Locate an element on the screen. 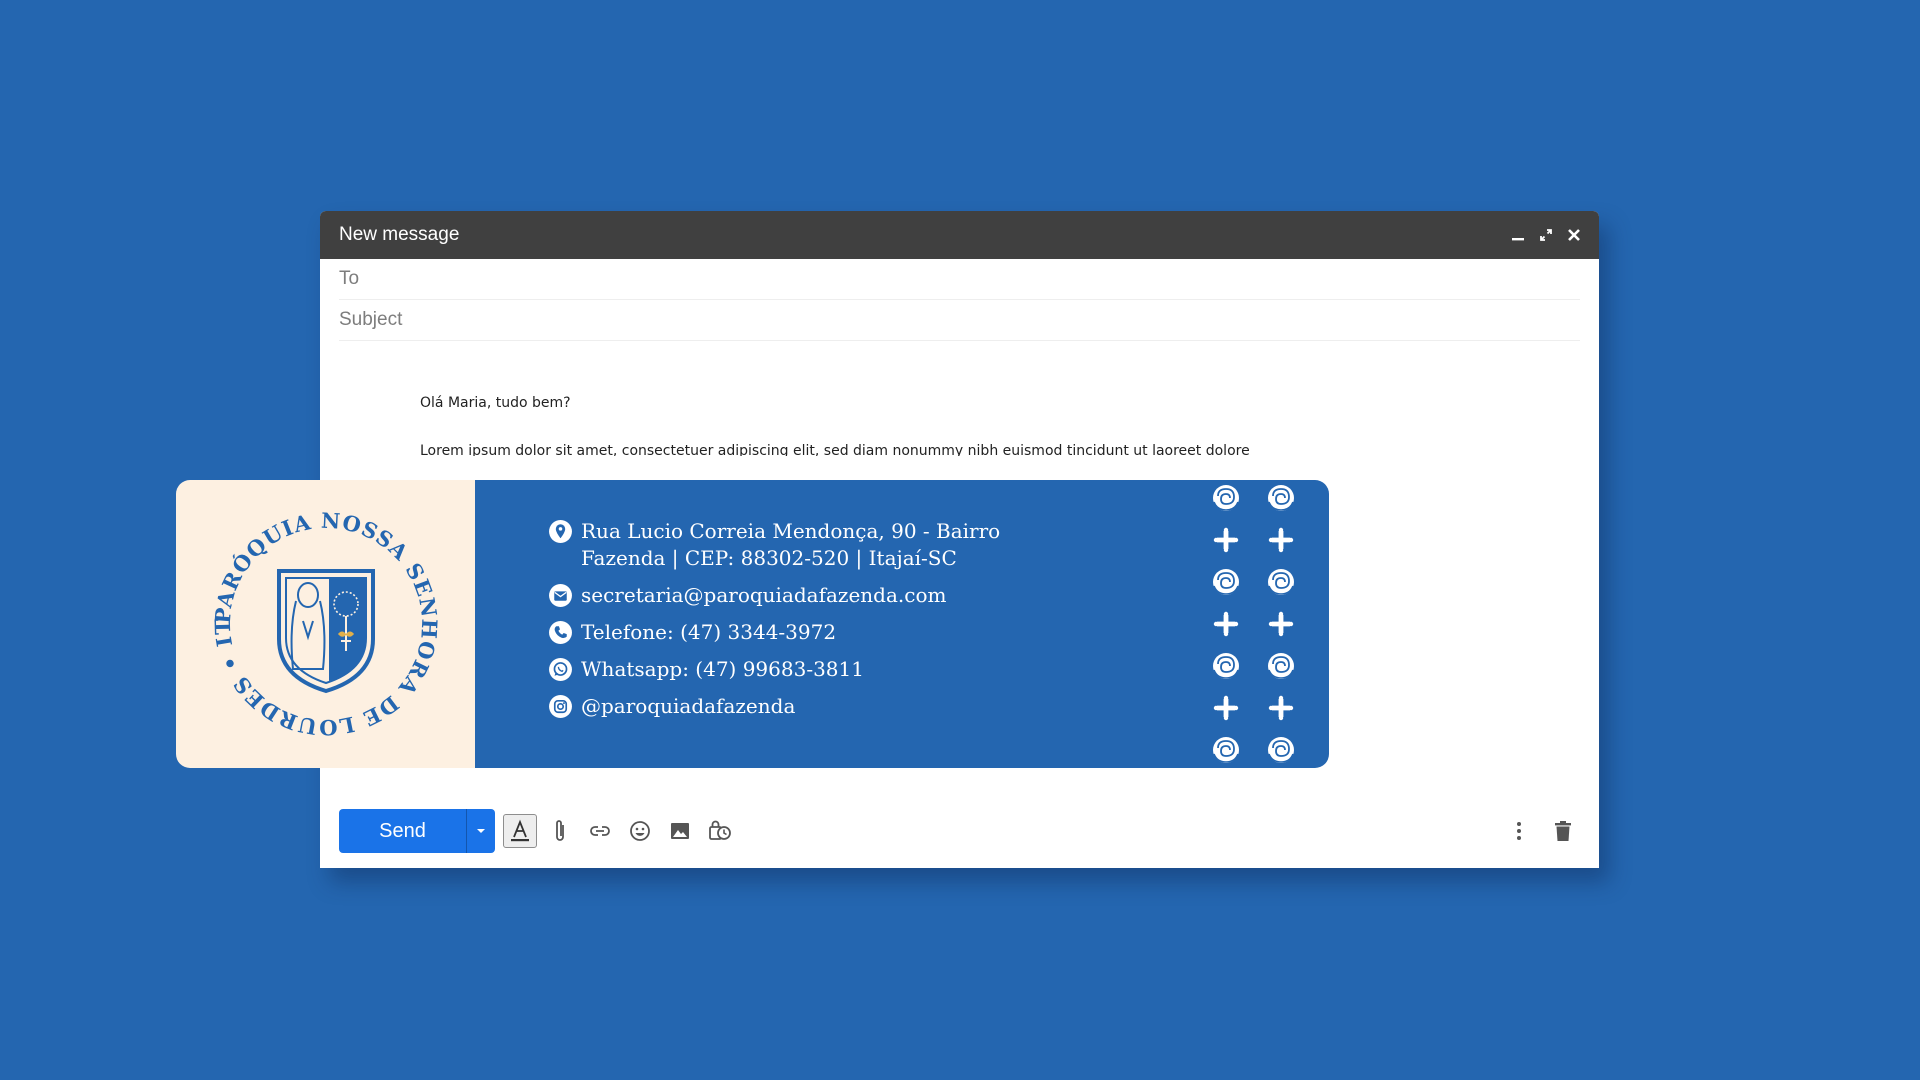  window-controls is located at coordinates (1546, 235).